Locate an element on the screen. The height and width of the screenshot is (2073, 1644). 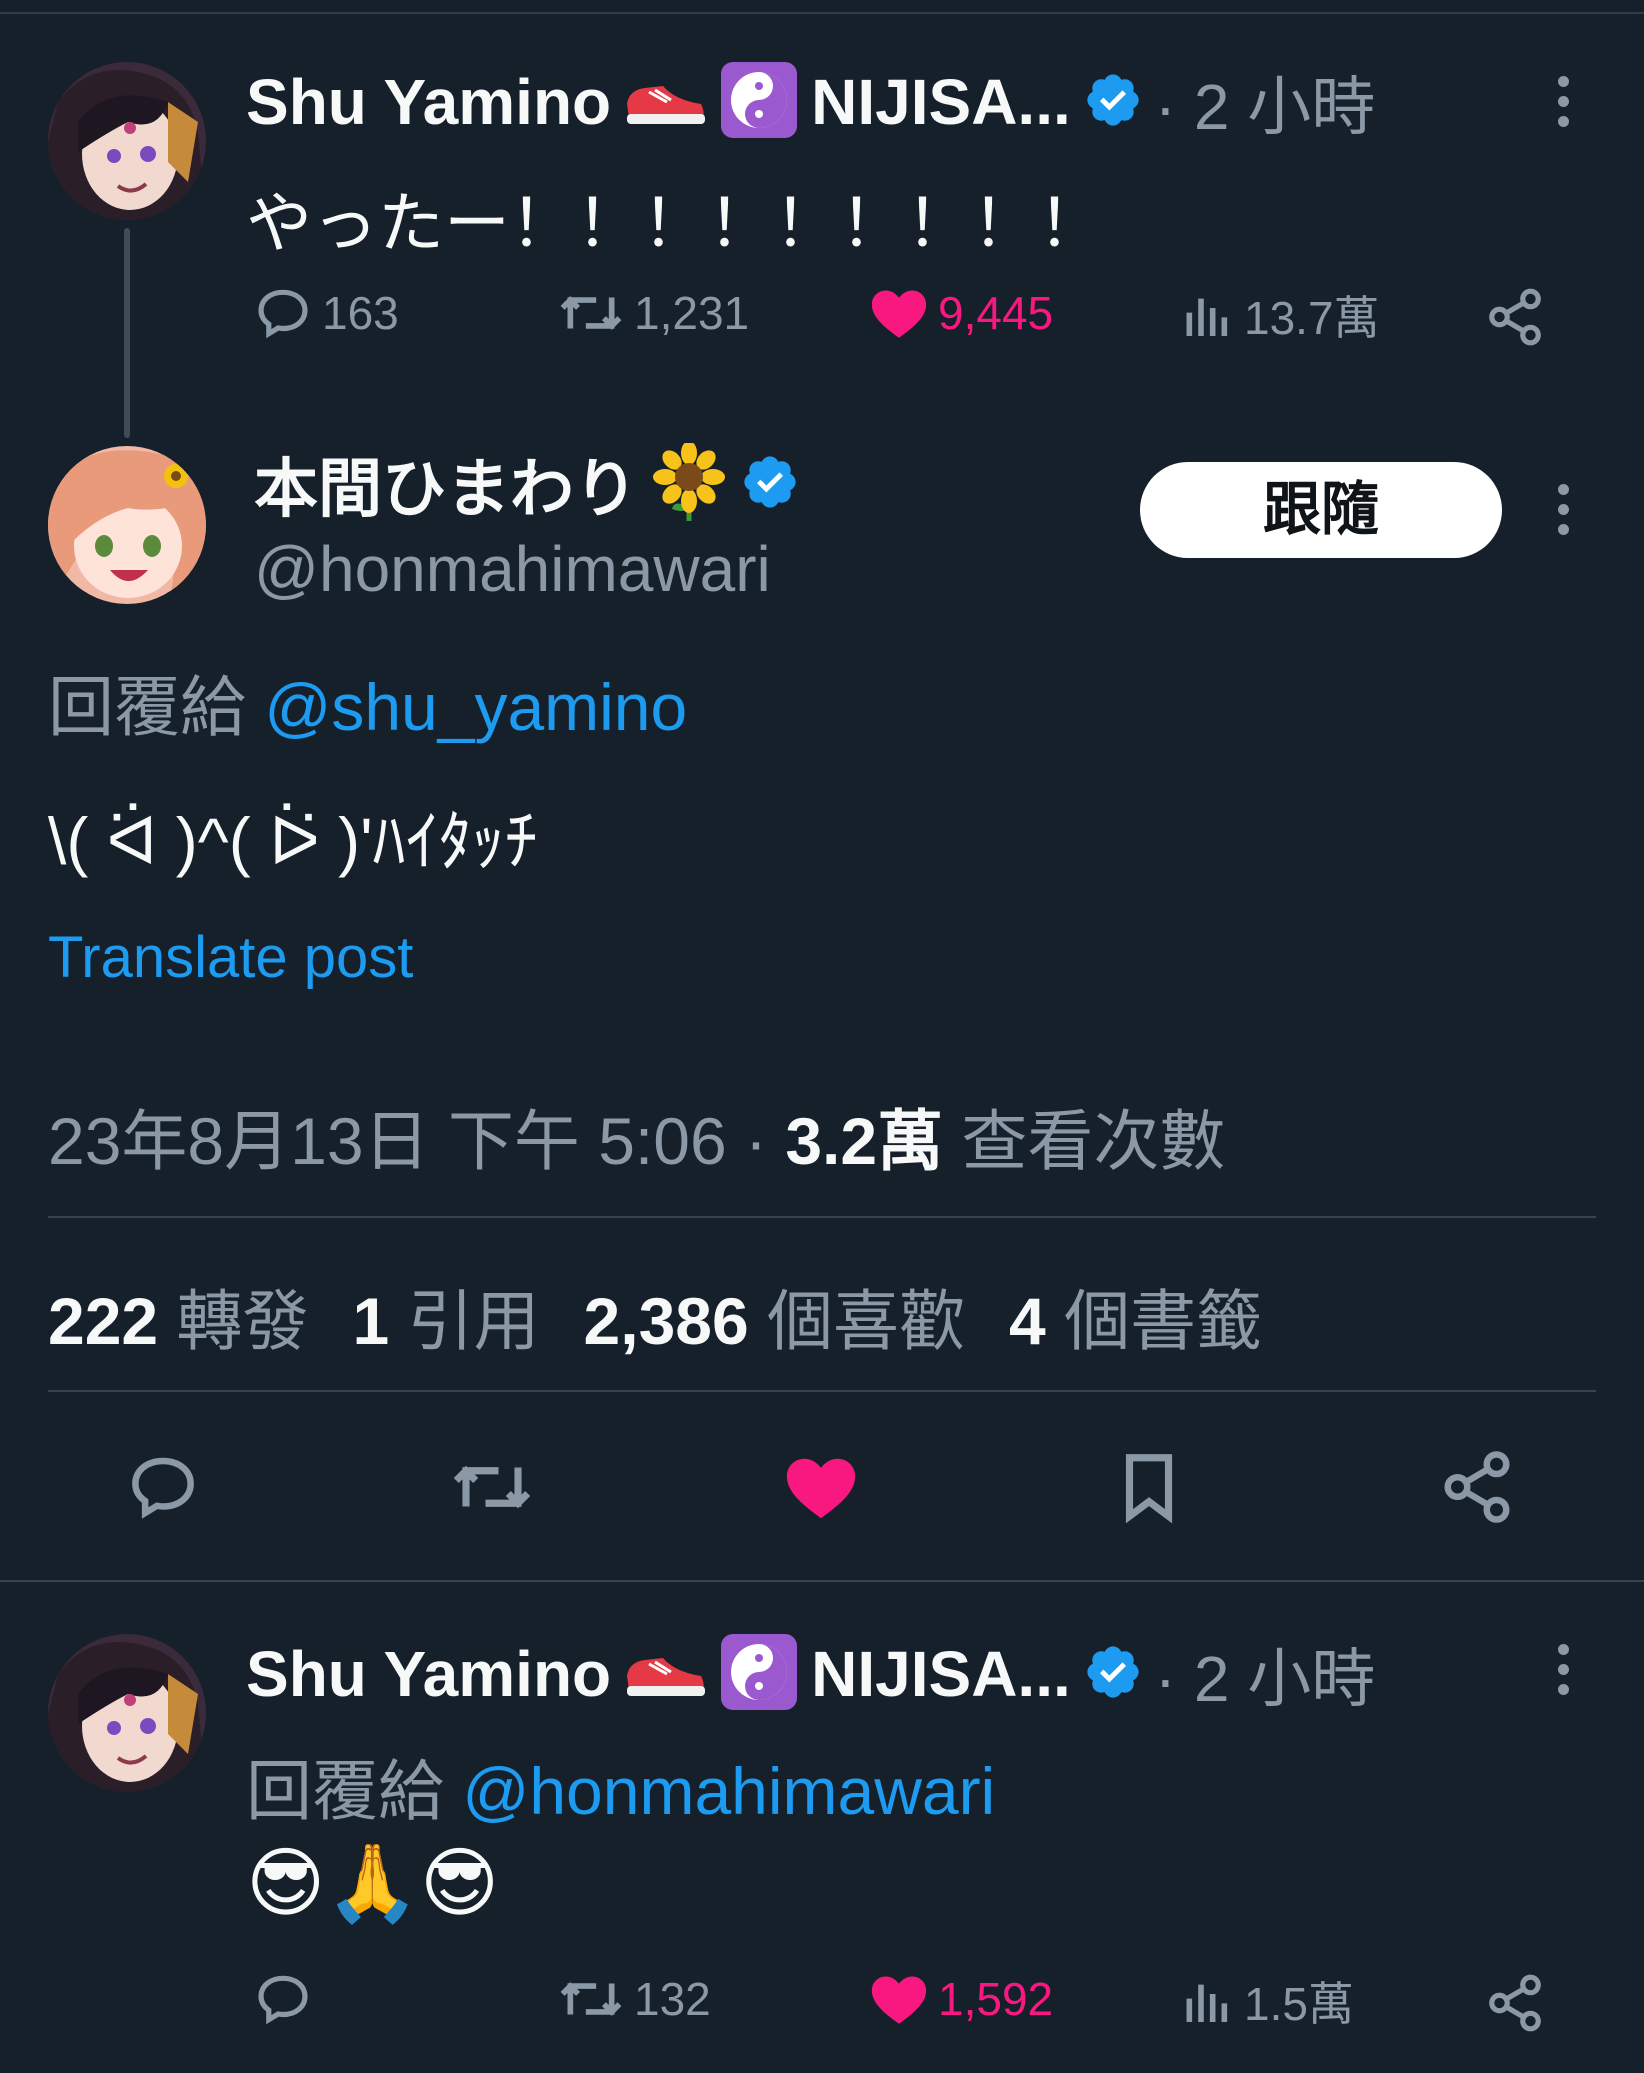
reply-to-line: 回覆給 @honmahimawari is located at coordinates (620, 1786).